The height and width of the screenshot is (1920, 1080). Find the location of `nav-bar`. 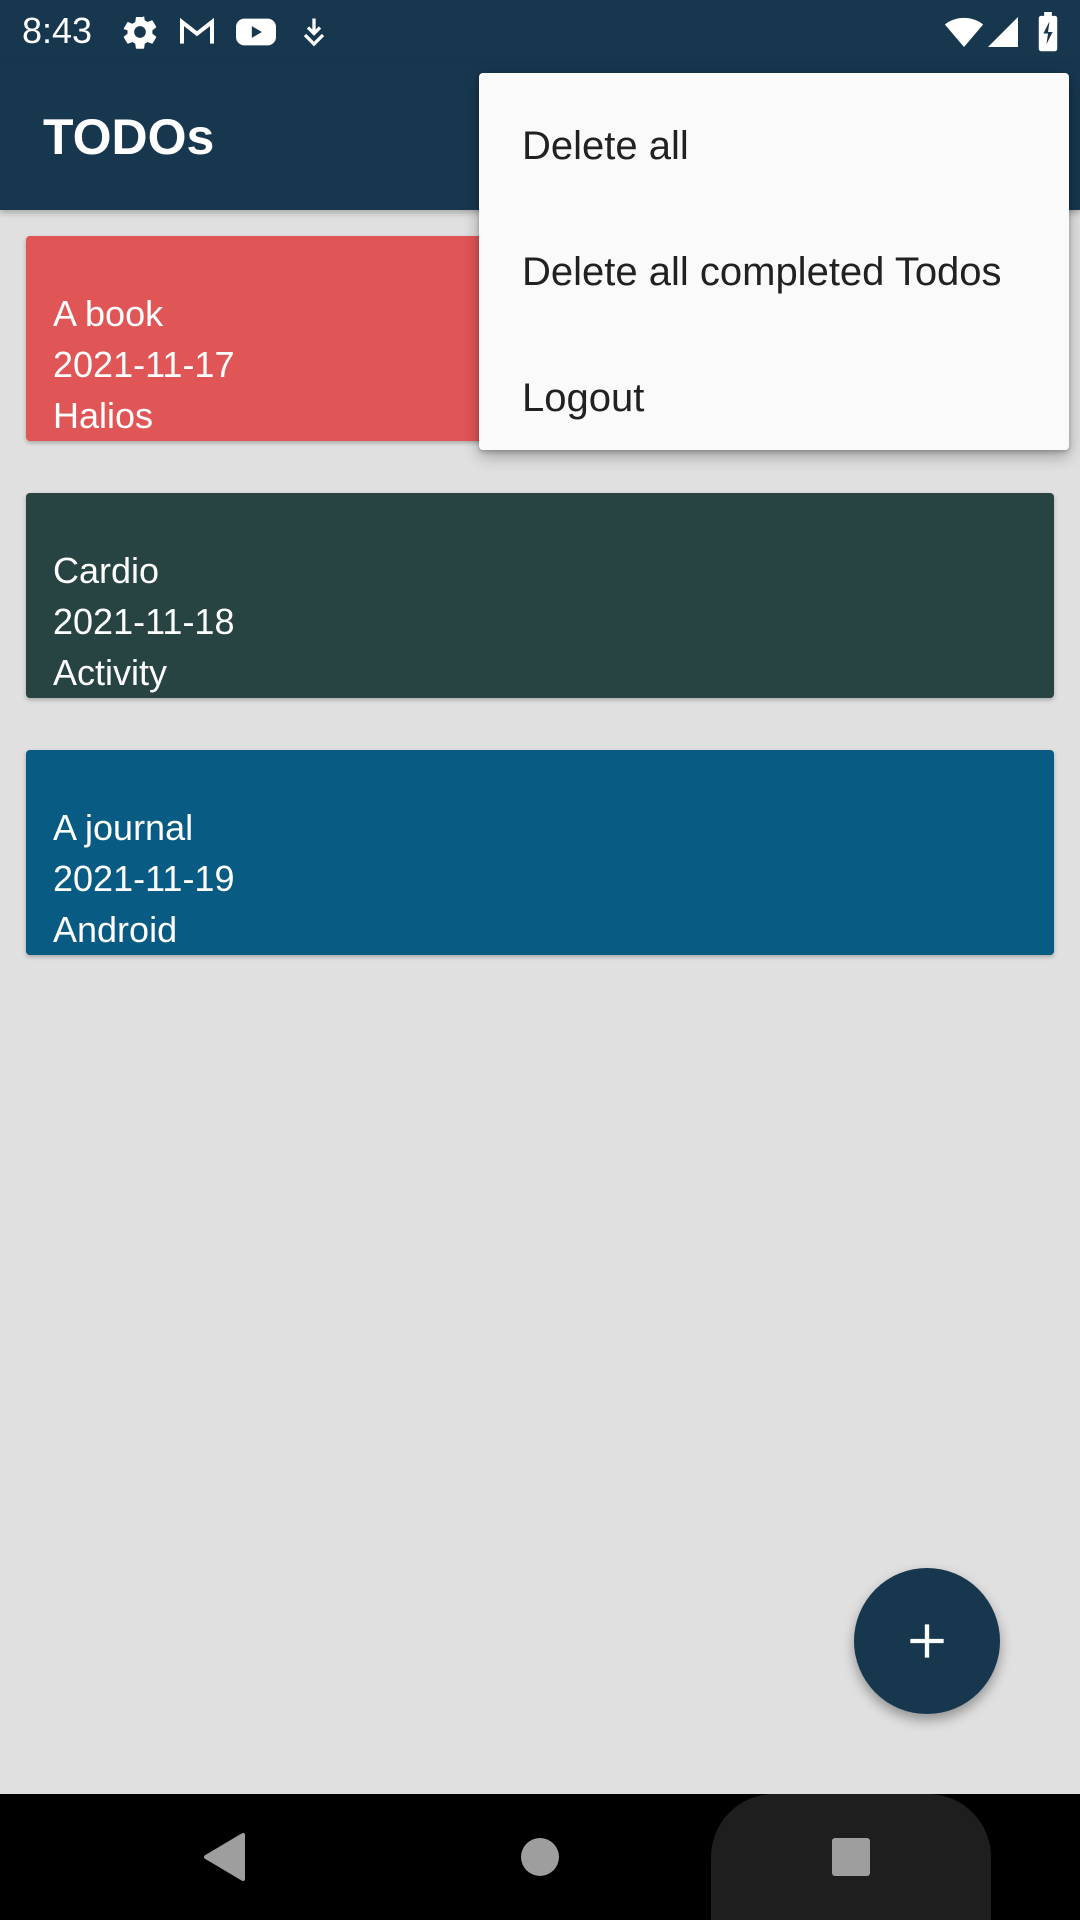

nav-bar is located at coordinates (540, 1857).